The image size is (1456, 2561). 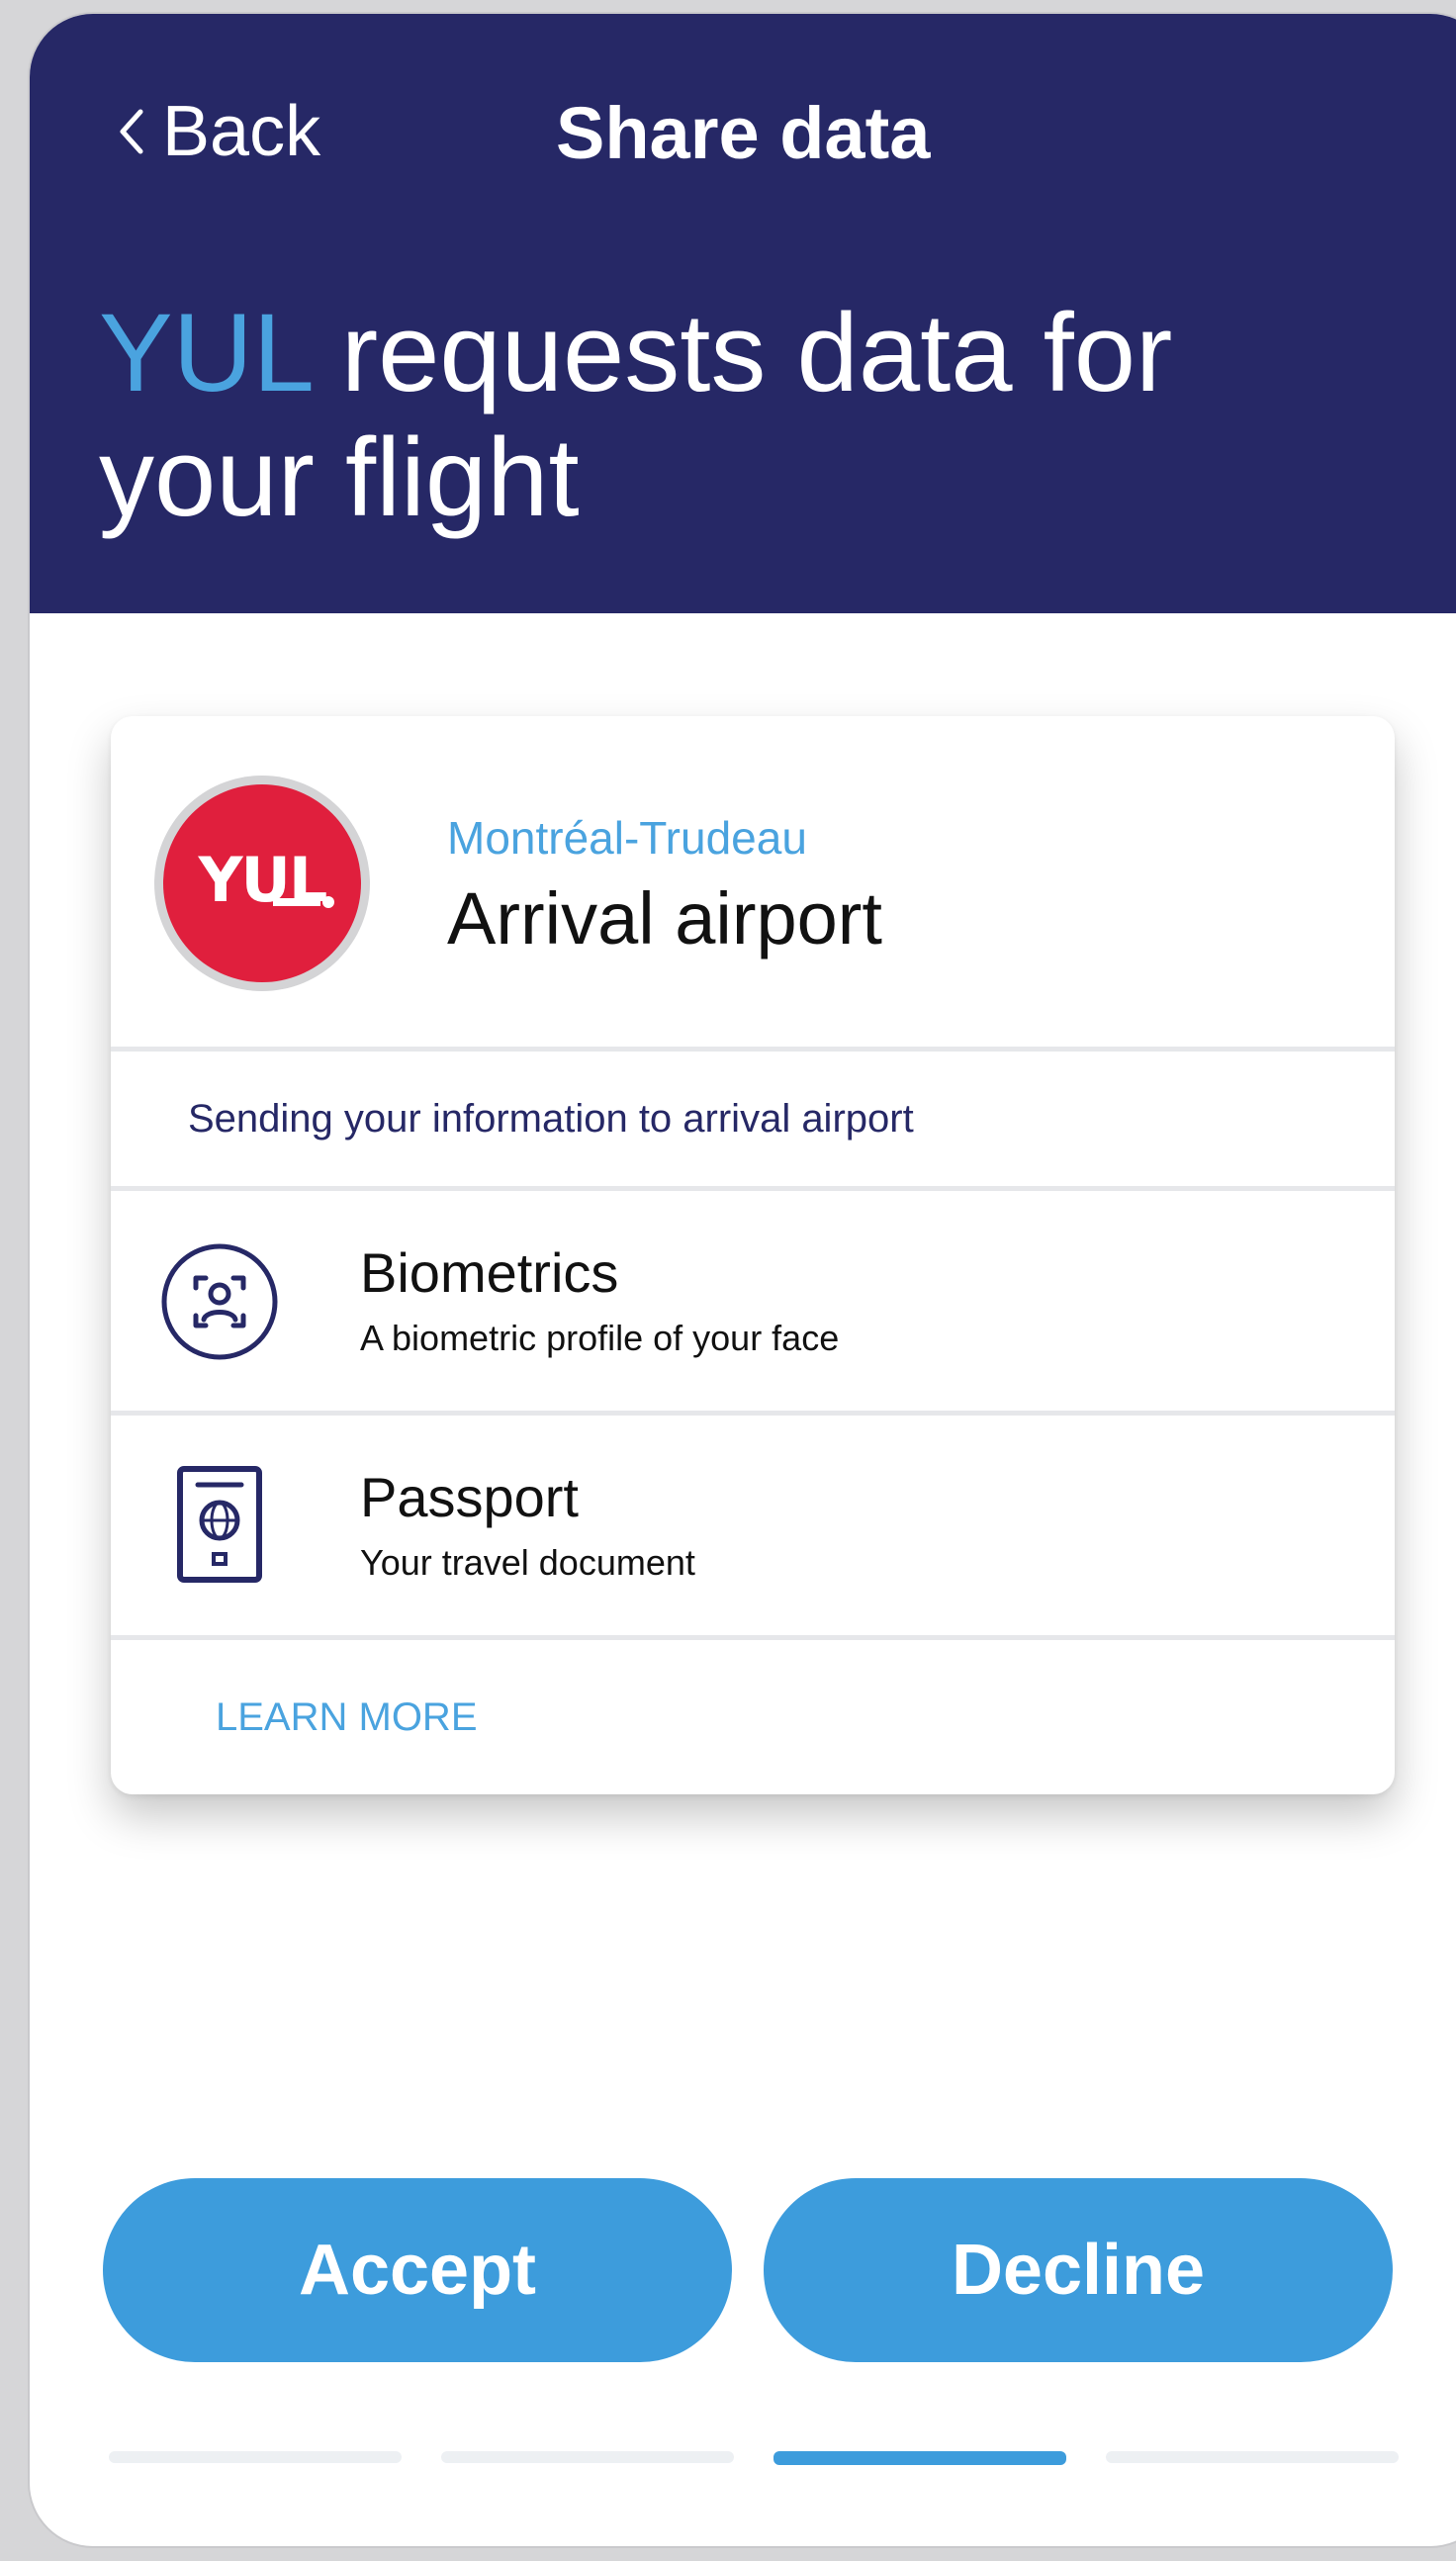 What do you see at coordinates (296, 902) in the screenshot?
I see `logo-underline` at bounding box center [296, 902].